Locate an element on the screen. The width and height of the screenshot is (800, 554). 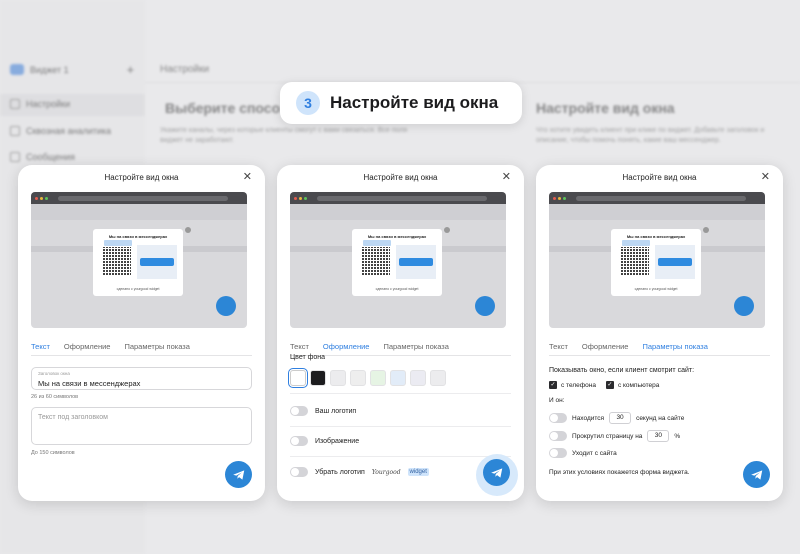
bg-sidebar-item-1: Сквозная аналитика is located at coordinates (60, 131).